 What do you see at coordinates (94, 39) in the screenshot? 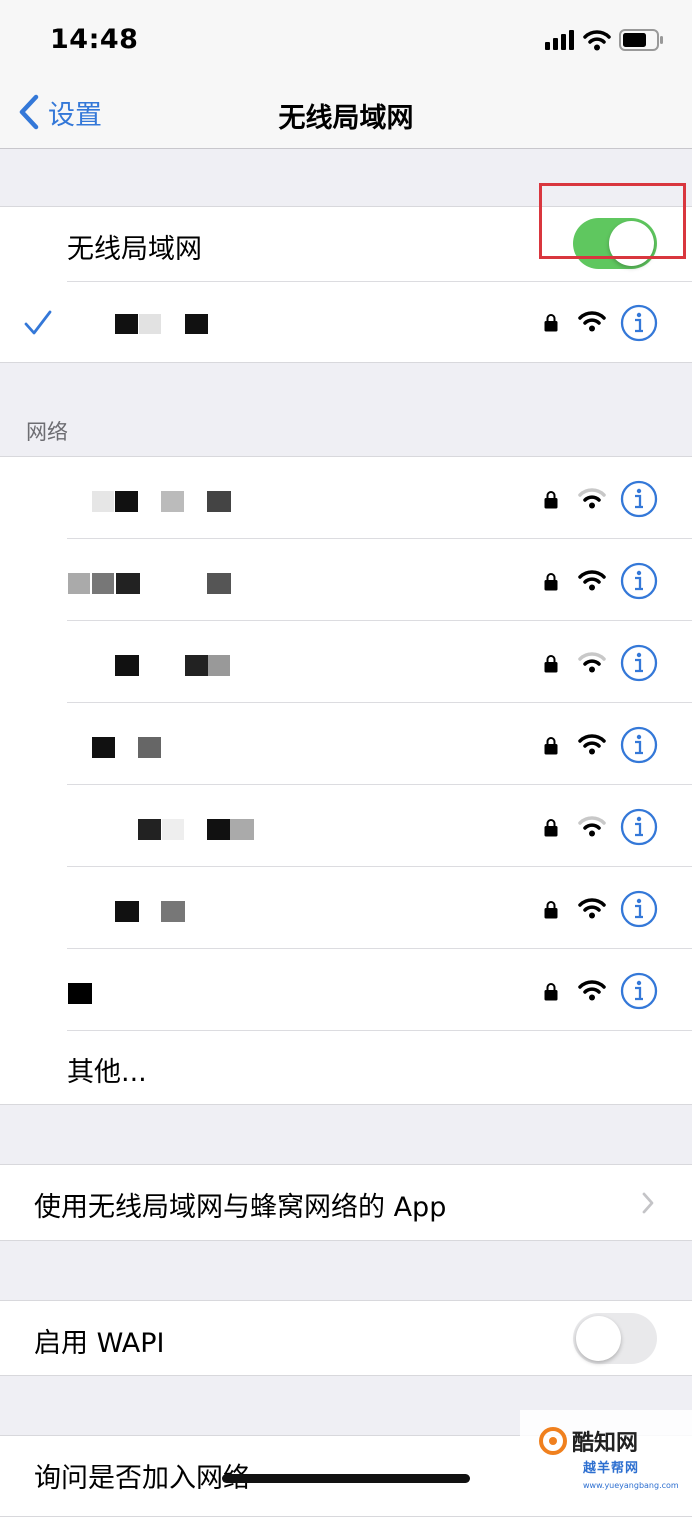
I see `status-time: 14:48` at bounding box center [94, 39].